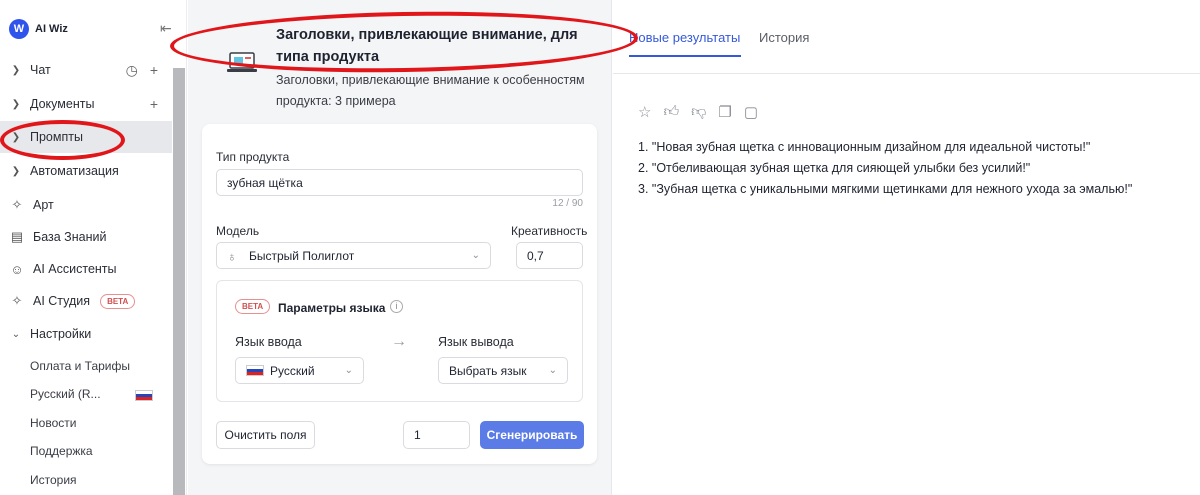 This screenshot has height=495, width=1200. What do you see at coordinates (179, 281) in the screenshot?
I see `sidebar-scrollbar` at bounding box center [179, 281].